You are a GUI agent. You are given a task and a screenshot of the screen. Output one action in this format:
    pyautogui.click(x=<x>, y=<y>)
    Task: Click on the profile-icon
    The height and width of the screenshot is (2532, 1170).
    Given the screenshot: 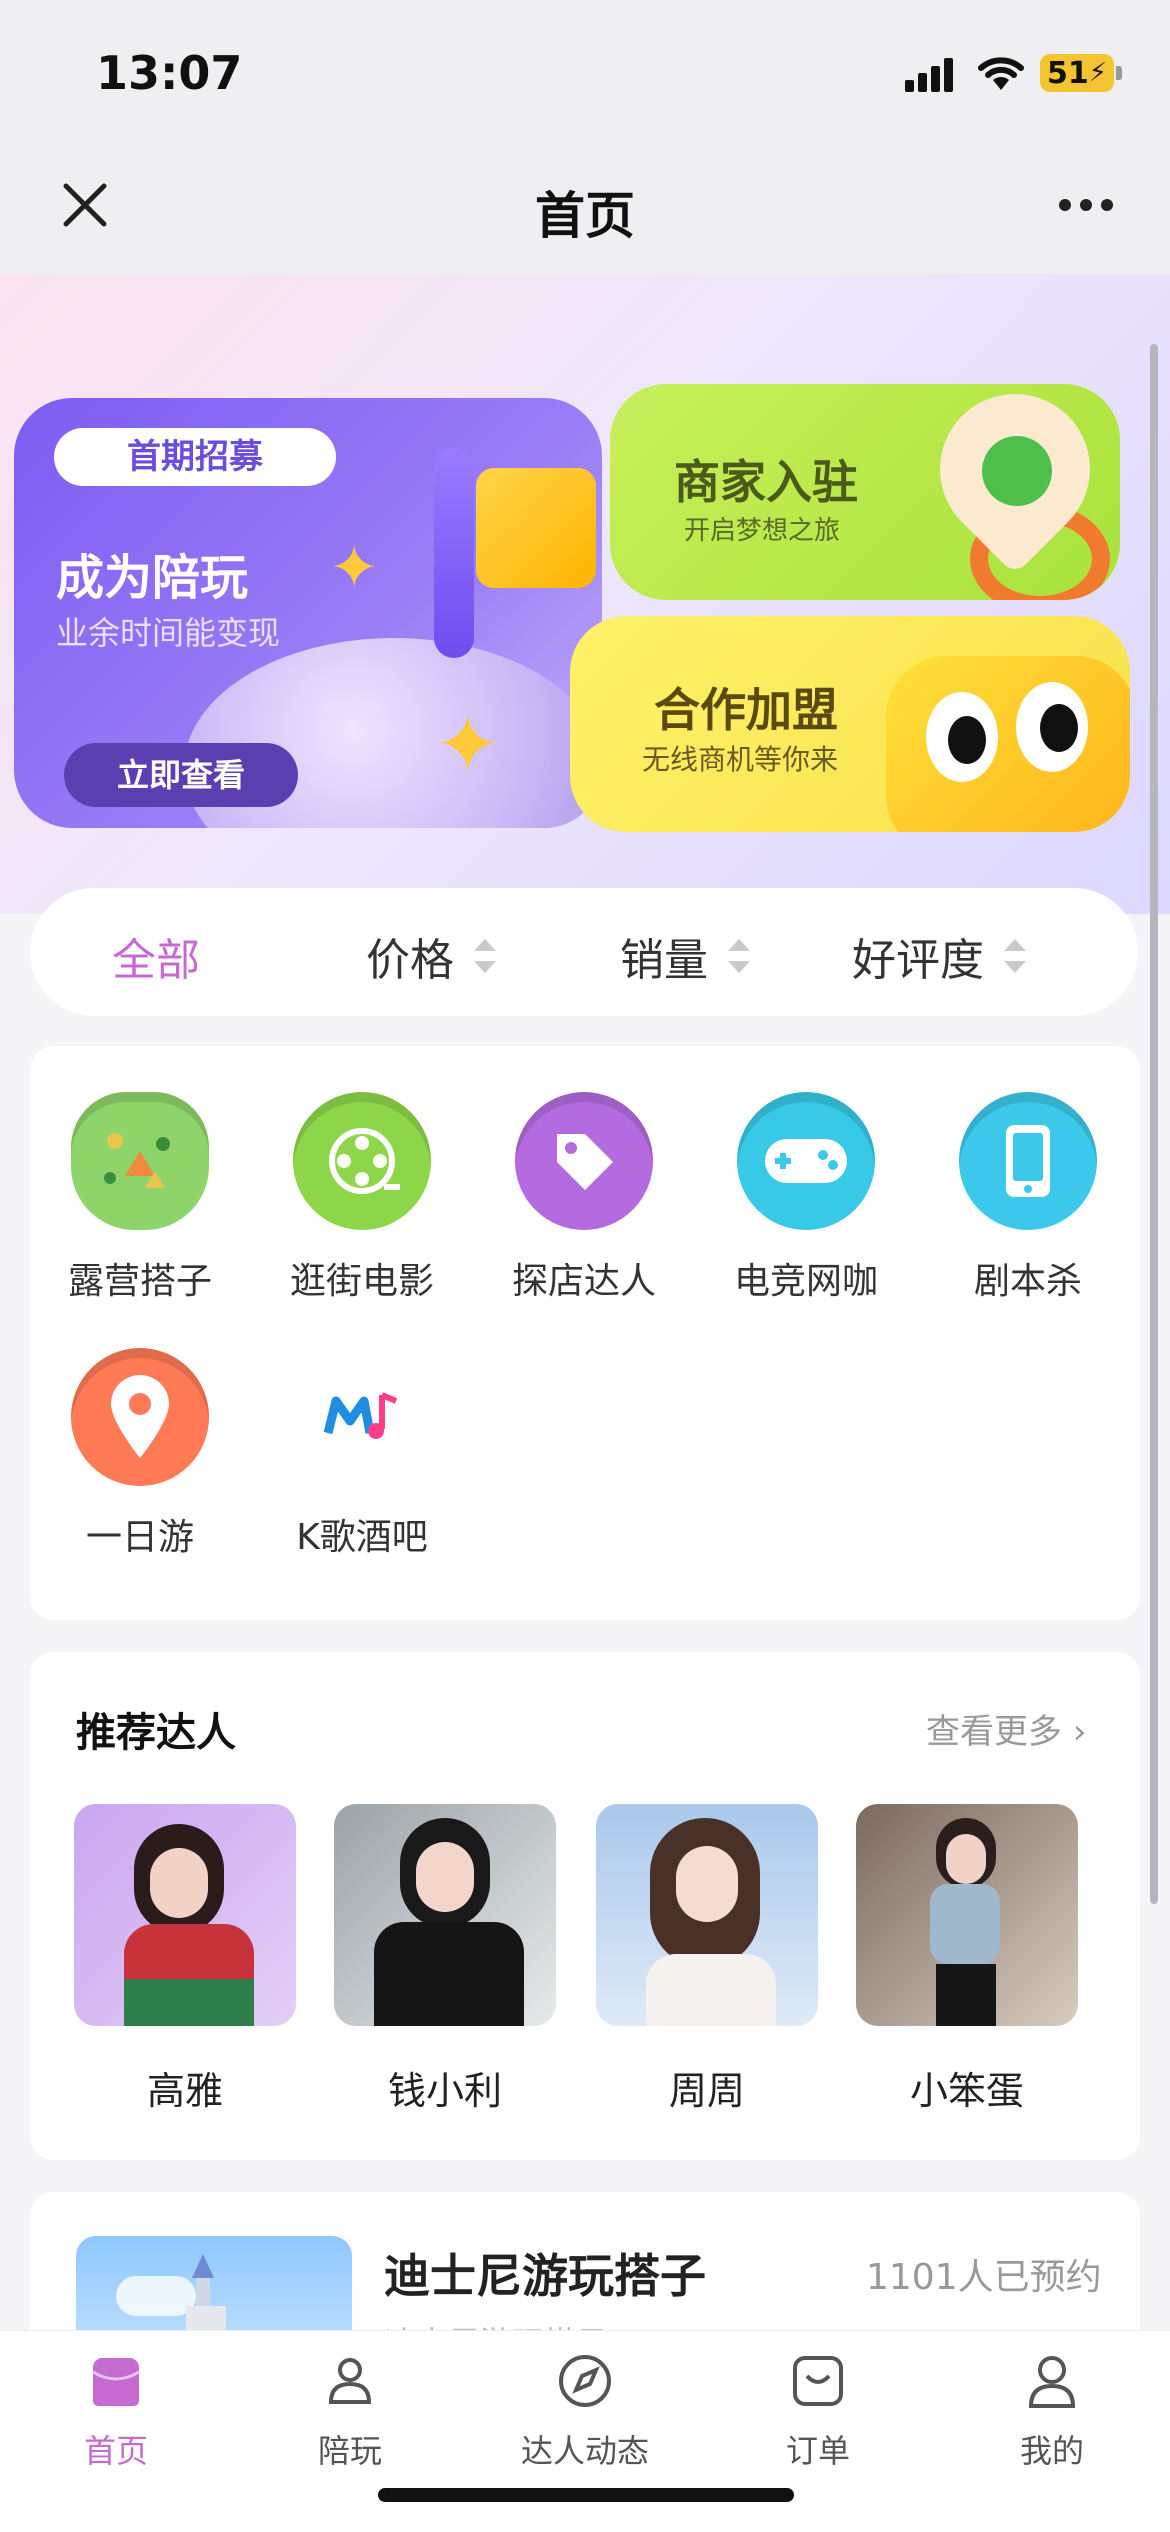 What is the action you would take?
    pyautogui.click(x=1052, y=2382)
    